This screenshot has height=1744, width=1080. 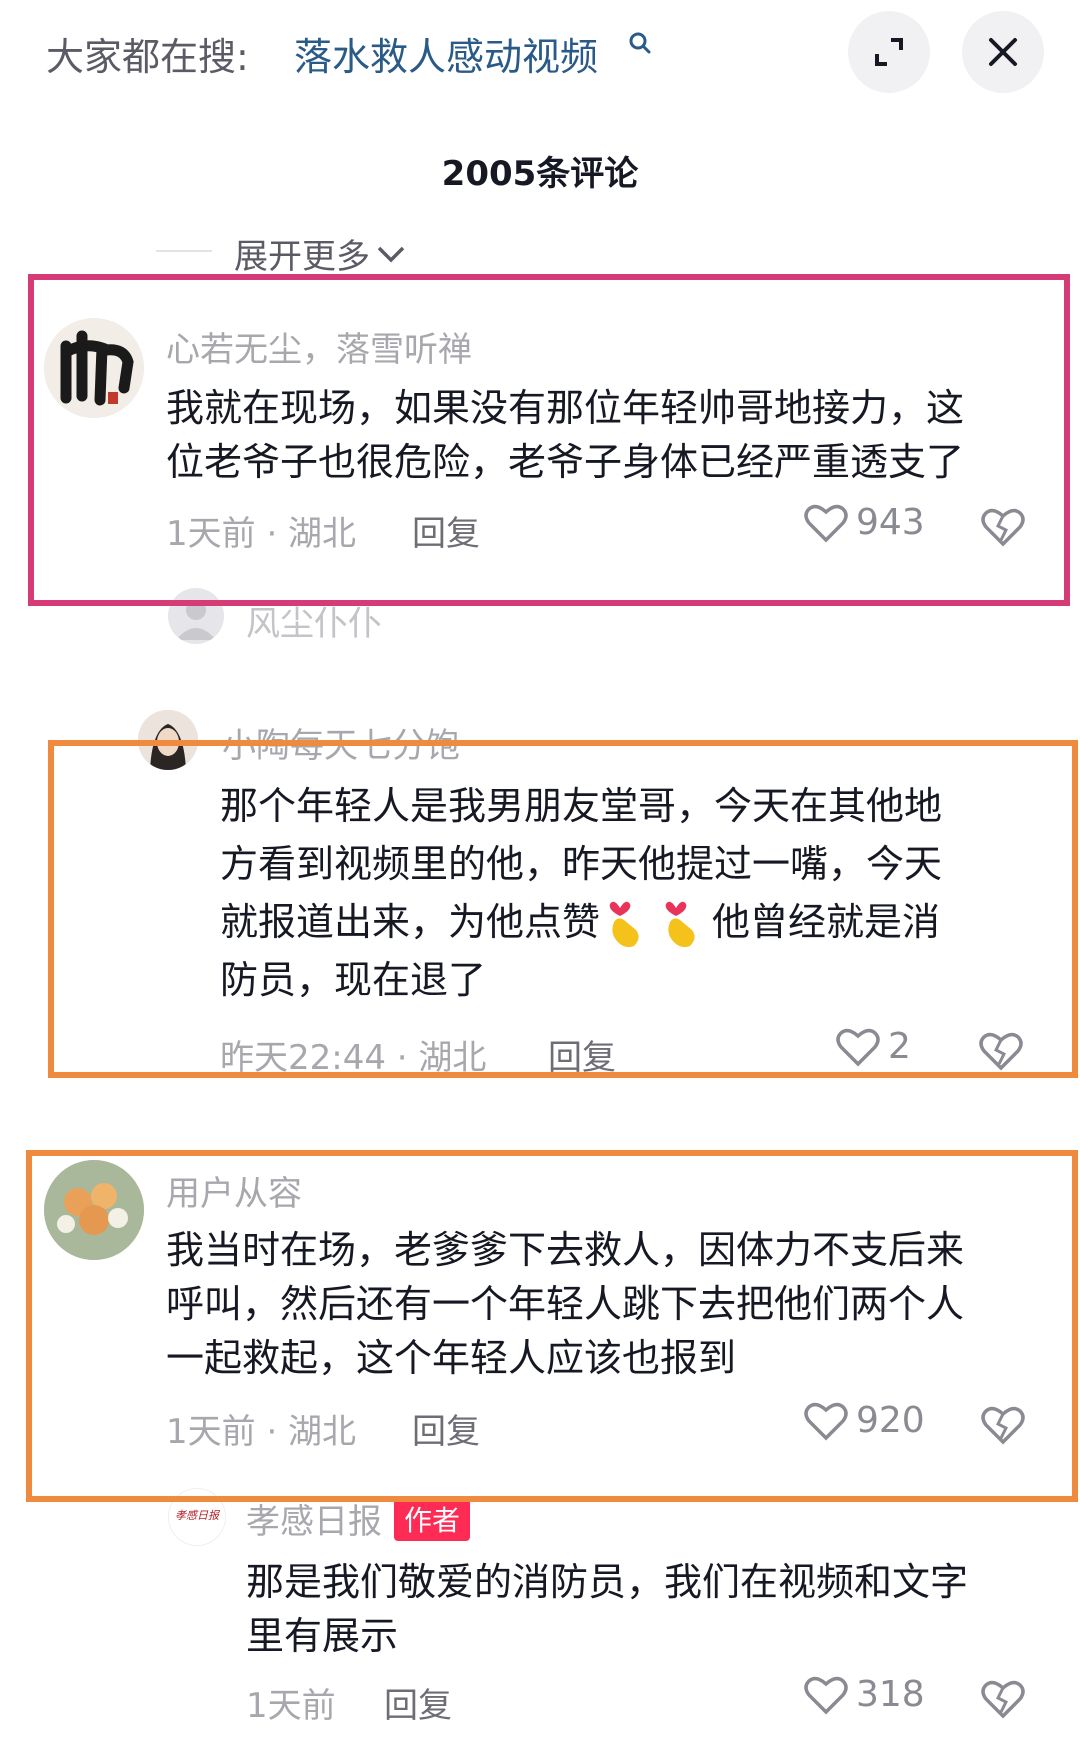 What do you see at coordinates (1003, 1699) in the screenshot?
I see `dislike-icon` at bounding box center [1003, 1699].